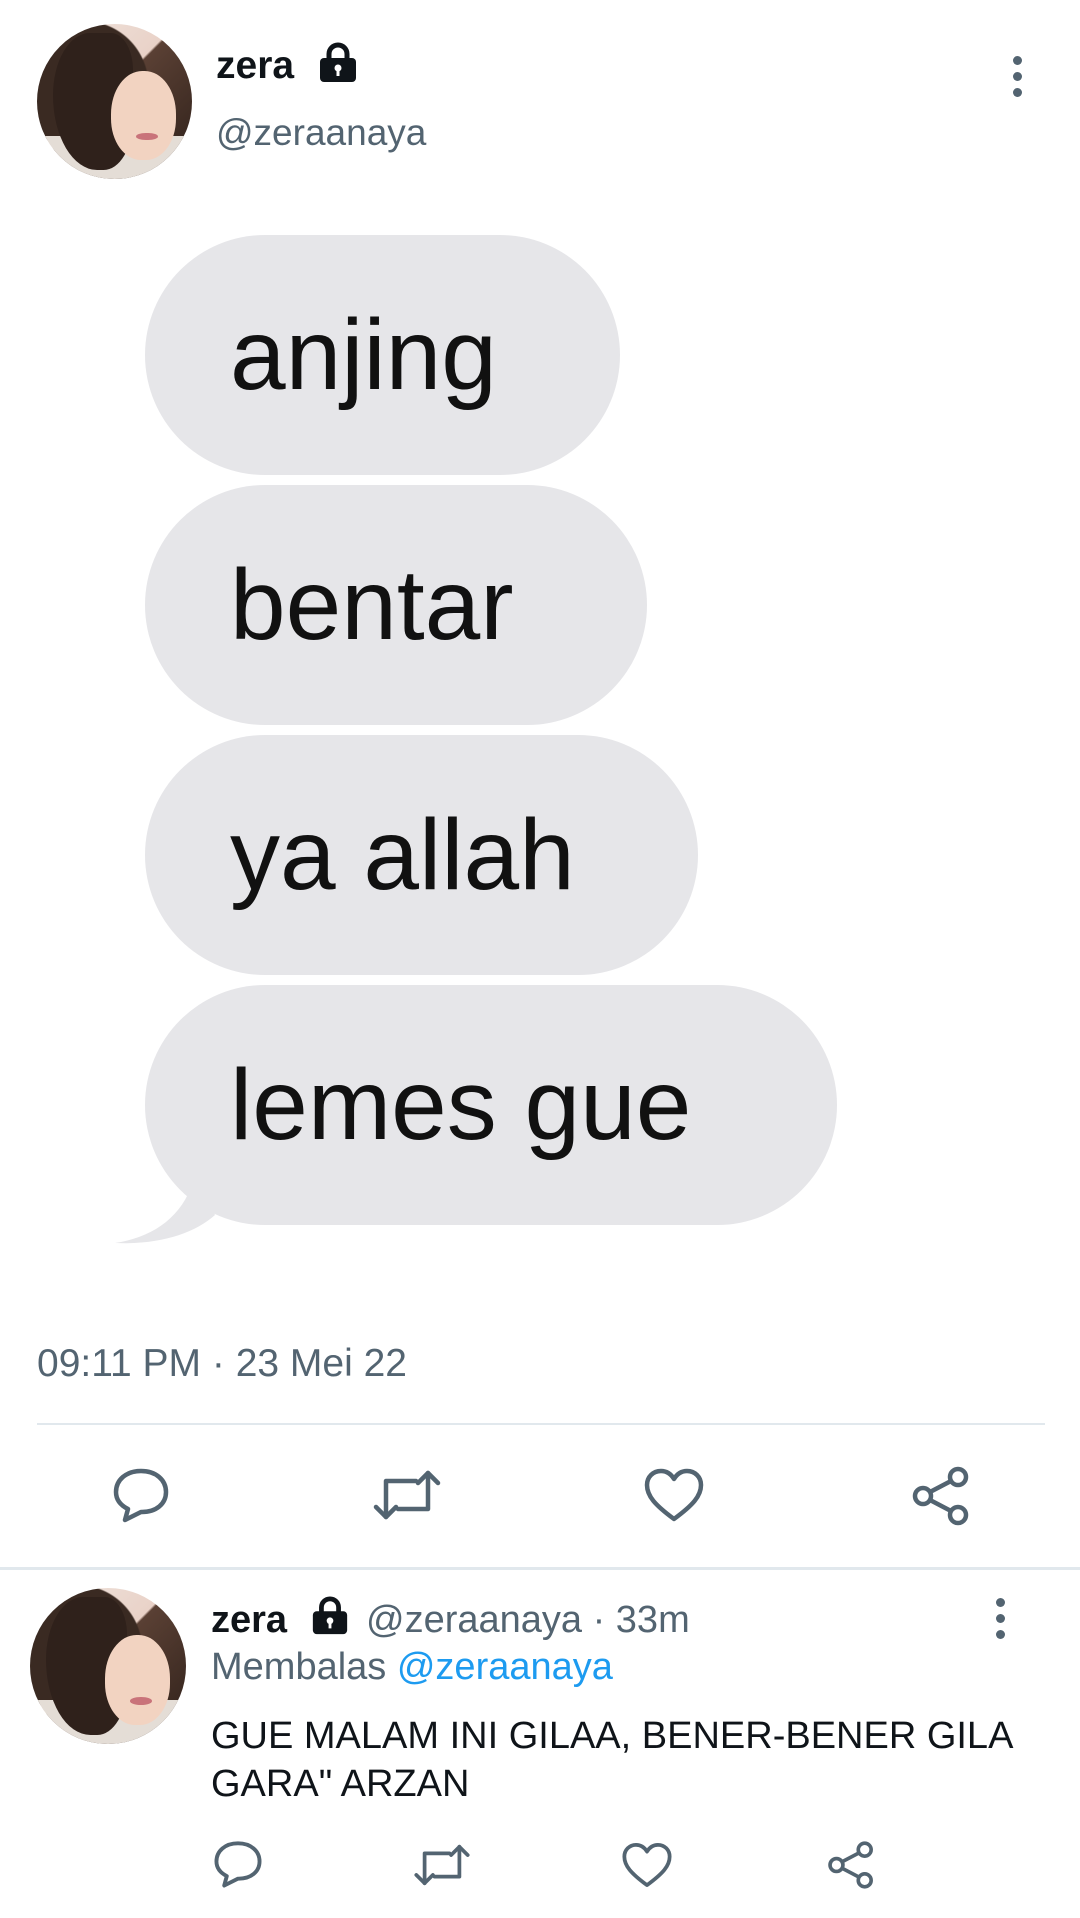 This screenshot has width=1080, height=1918. I want to click on divider, so click(541, 1424).